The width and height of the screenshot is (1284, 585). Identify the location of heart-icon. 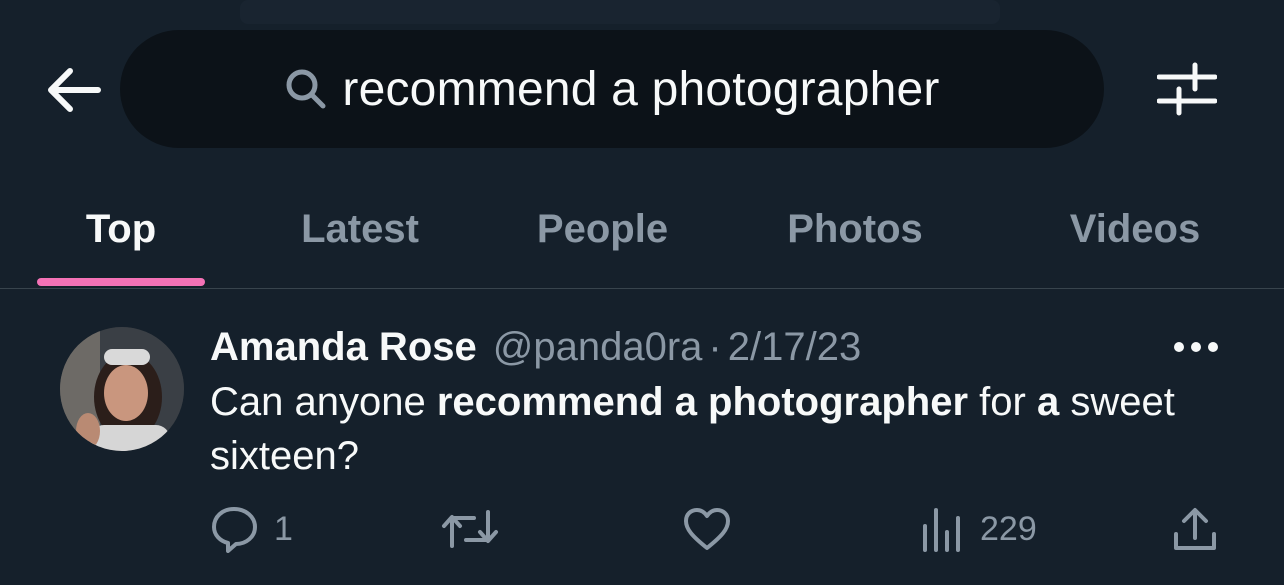
(707, 529).